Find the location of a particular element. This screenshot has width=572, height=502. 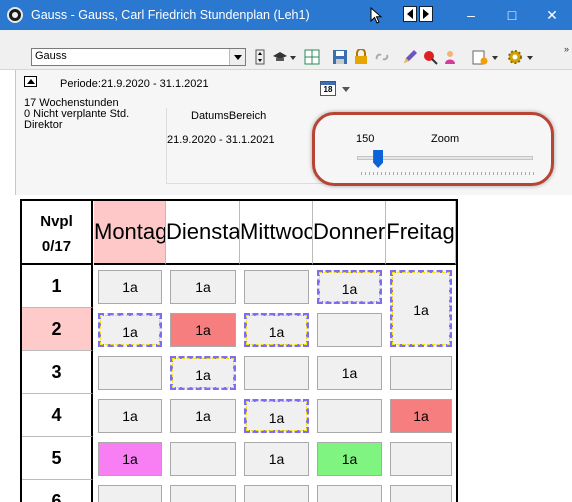

settings-button is located at coordinates (480, 57).